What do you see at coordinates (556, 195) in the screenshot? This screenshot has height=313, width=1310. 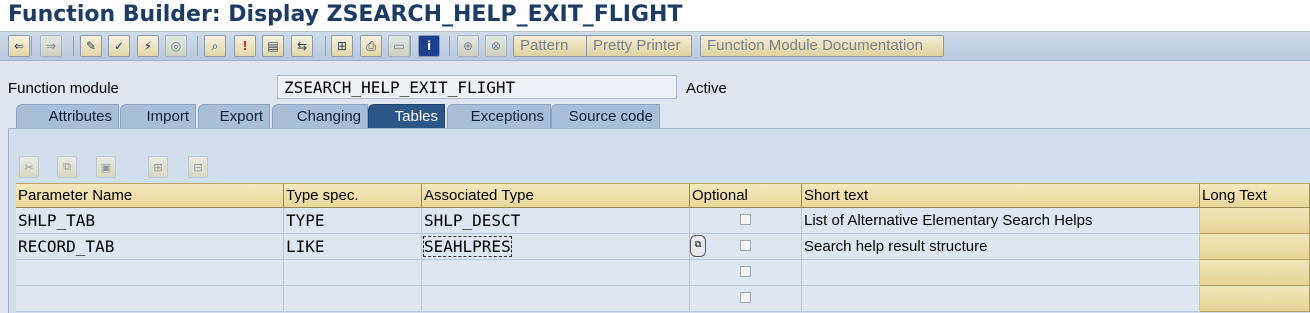 I see `header-associated-type: Associated Type` at bounding box center [556, 195].